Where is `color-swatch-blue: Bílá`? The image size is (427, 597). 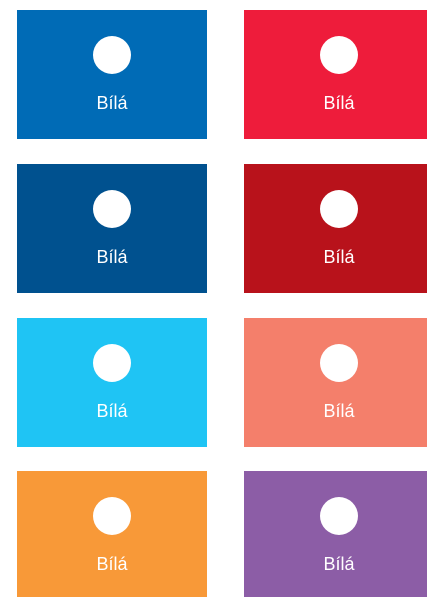
color-swatch-blue: Bílá is located at coordinates (112, 74).